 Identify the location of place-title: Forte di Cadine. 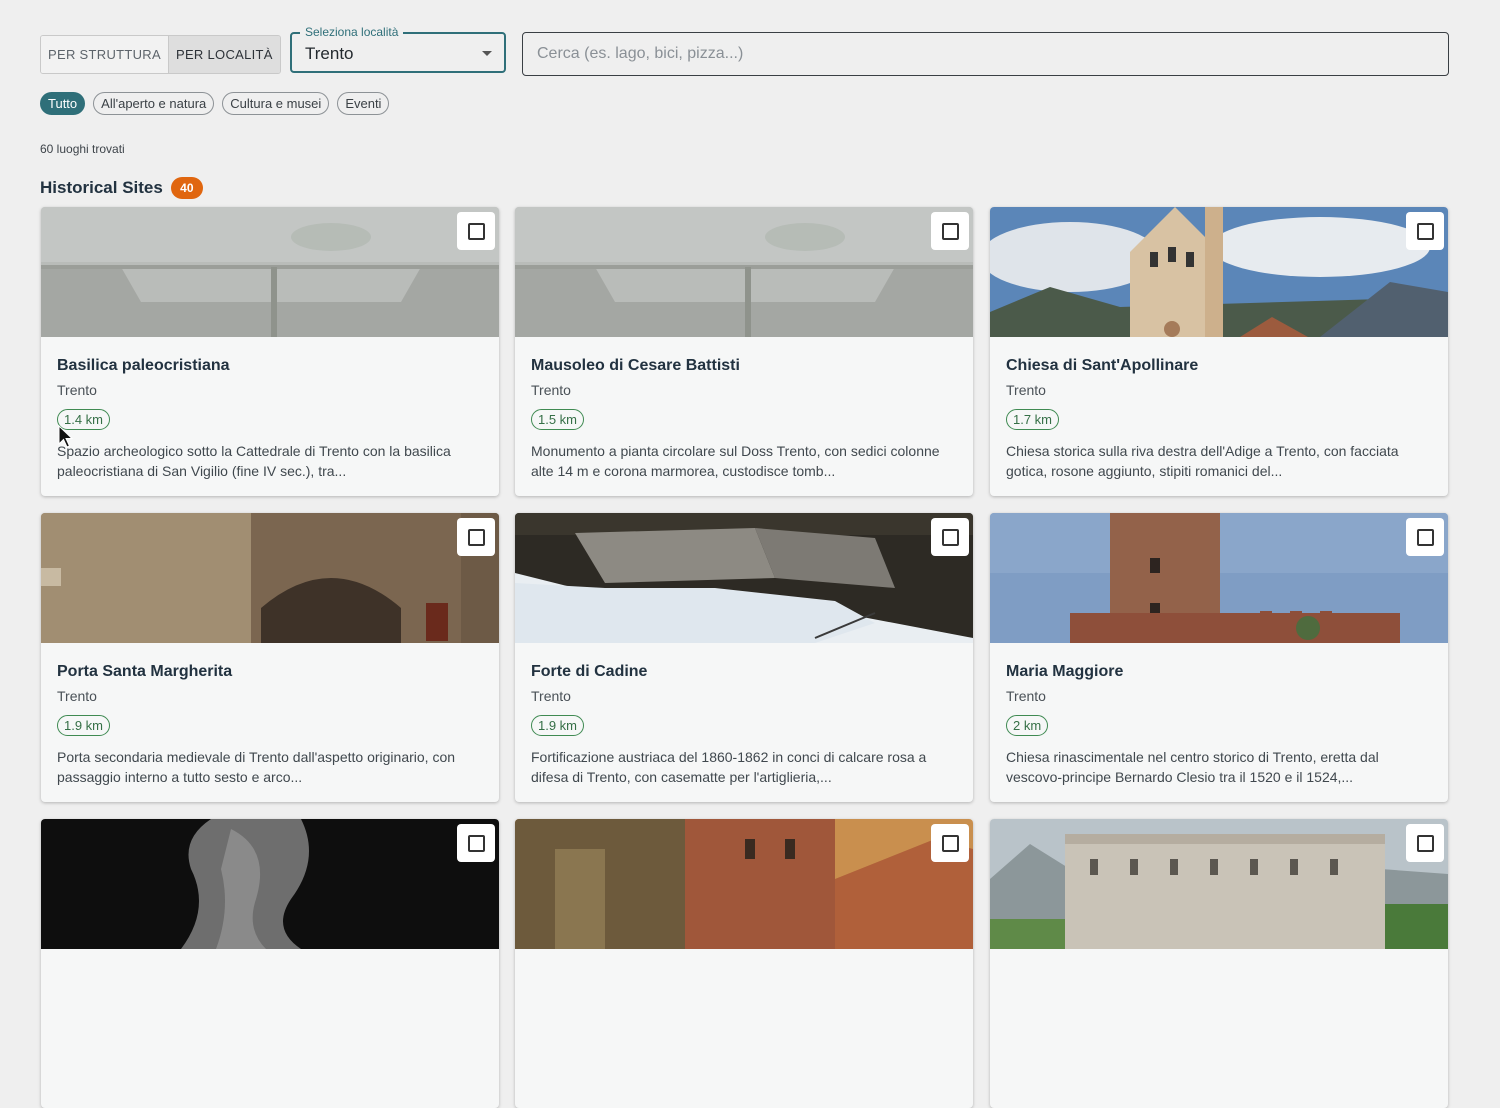
(589, 671).